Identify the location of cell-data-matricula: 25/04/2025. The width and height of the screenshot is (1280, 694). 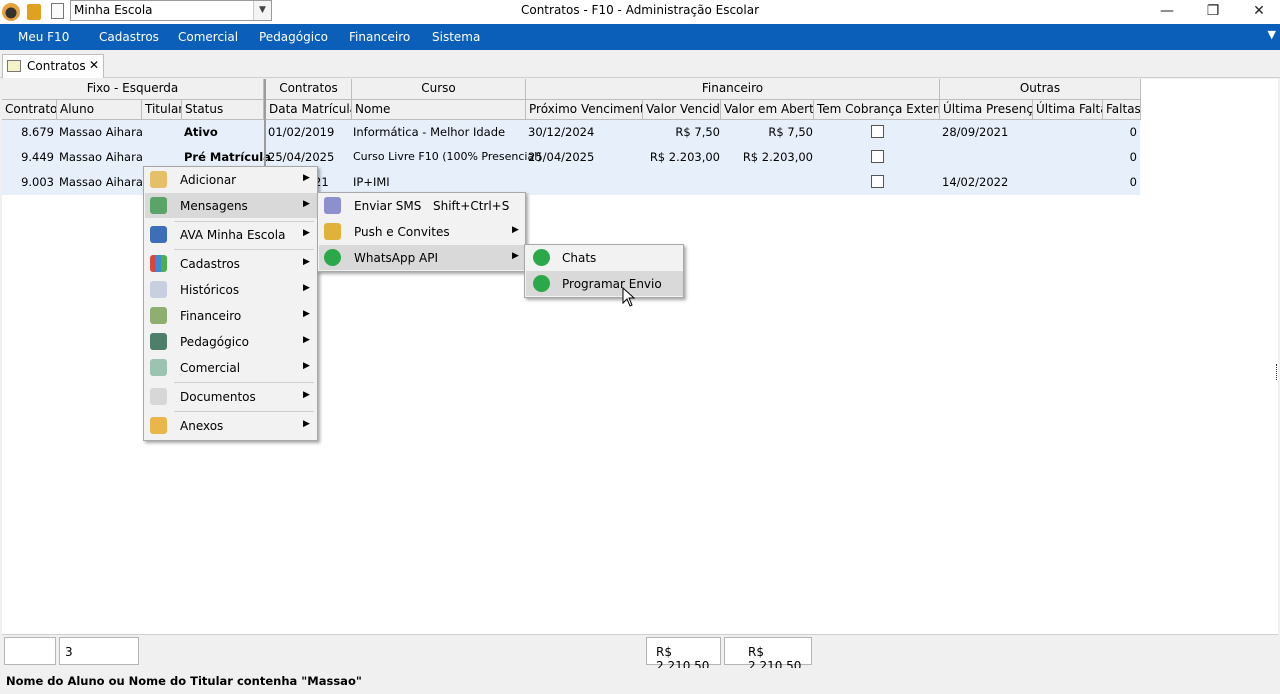
(301, 157).